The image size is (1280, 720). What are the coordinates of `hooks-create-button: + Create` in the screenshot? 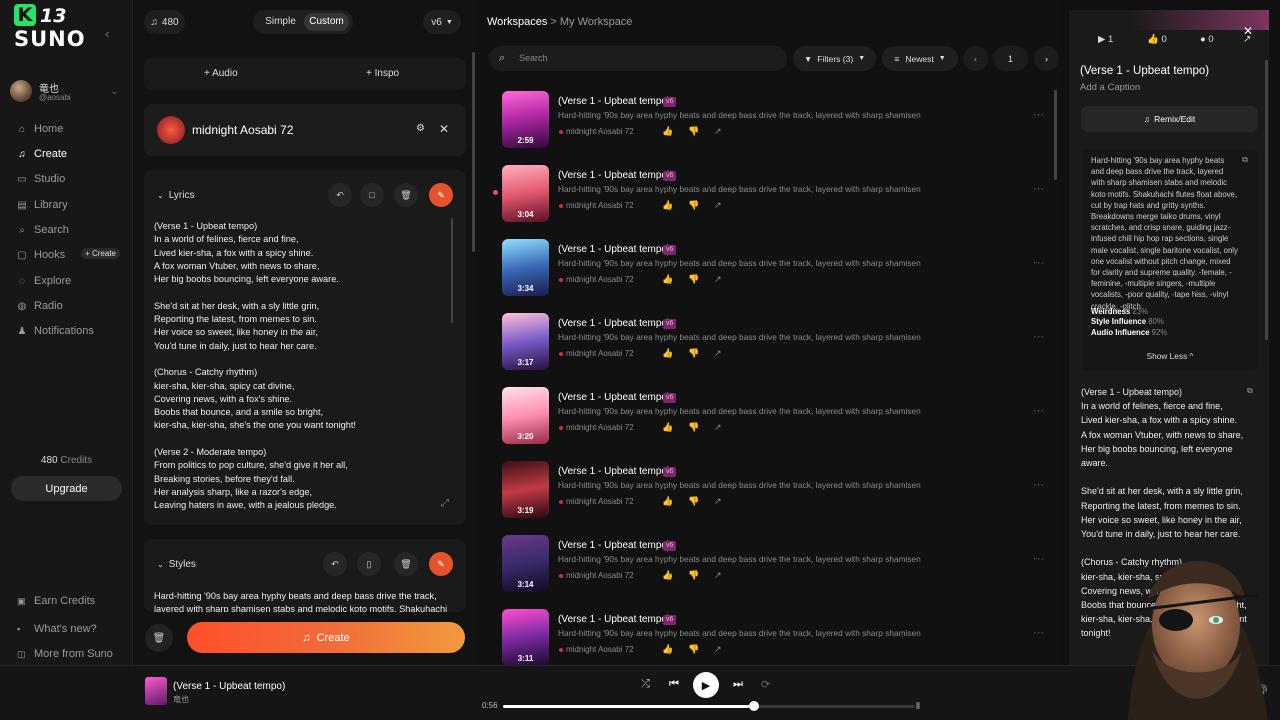 It's located at (100, 253).